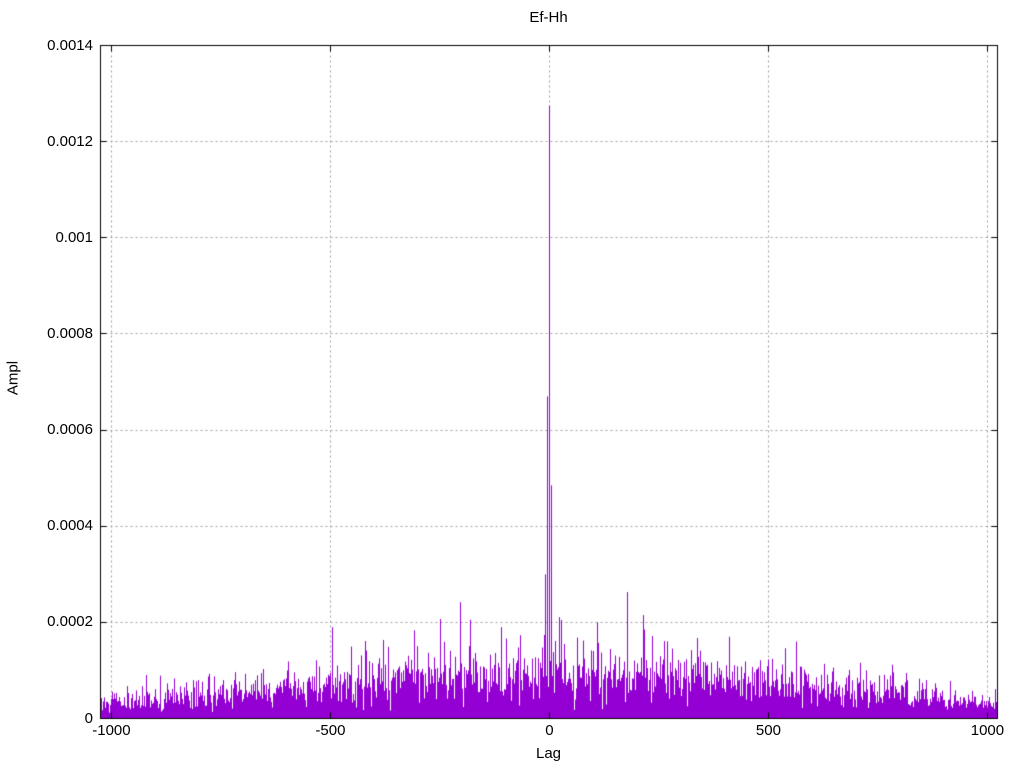 The image size is (1024, 768). What do you see at coordinates (74, 237) in the screenshot?
I see `y-tick-label: 0.001` at bounding box center [74, 237].